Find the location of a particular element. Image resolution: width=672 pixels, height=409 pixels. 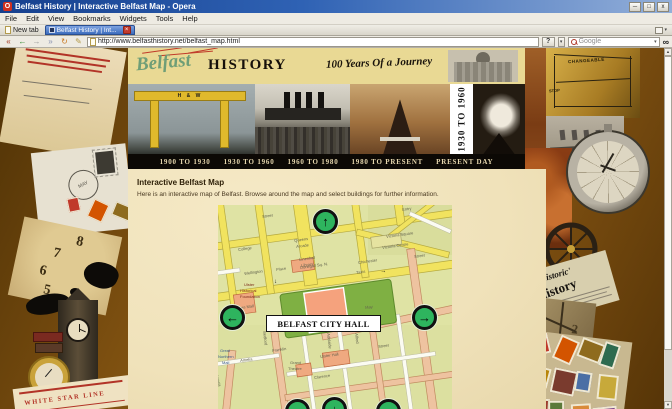

help-dropdown-icon: ▾ is located at coordinates (561, 41).